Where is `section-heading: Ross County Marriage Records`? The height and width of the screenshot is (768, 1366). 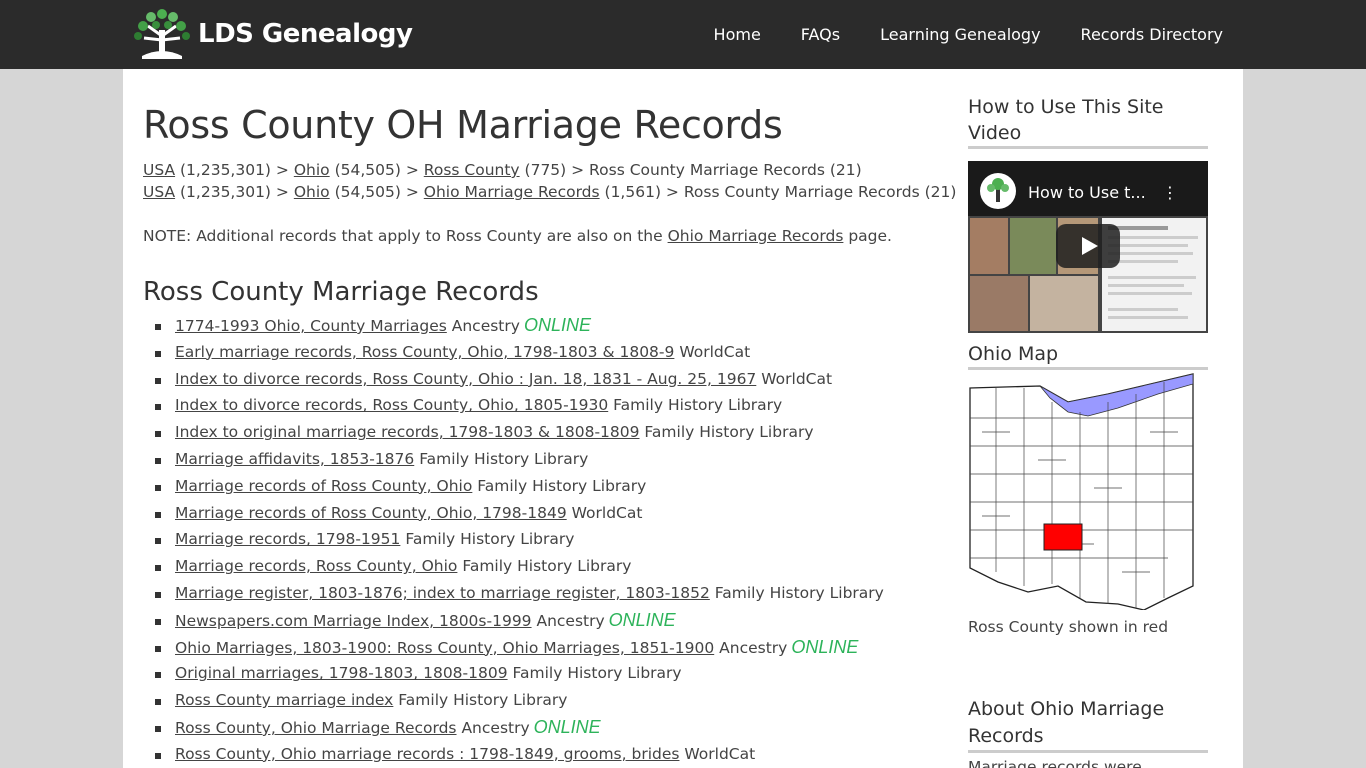 section-heading: Ross County Marriage Records is located at coordinates (341, 292).